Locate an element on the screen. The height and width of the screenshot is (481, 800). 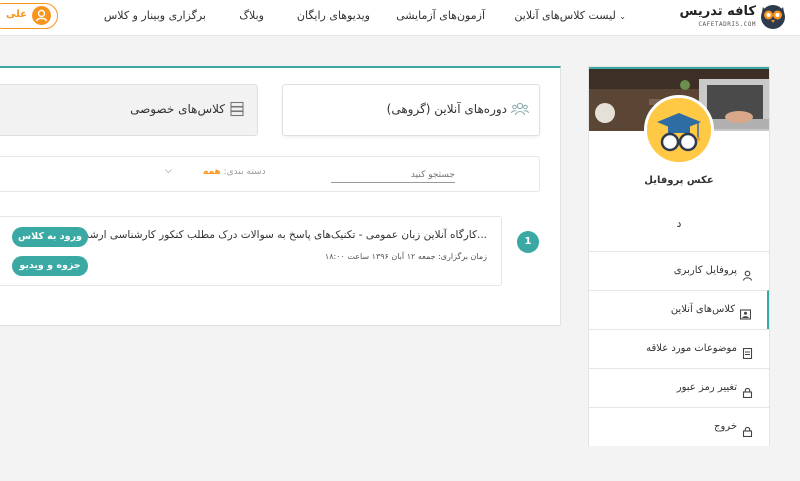
nav-online-classes: لیست کلاس‌های آنلاین ⌄ is located at coordinates (571, 15).